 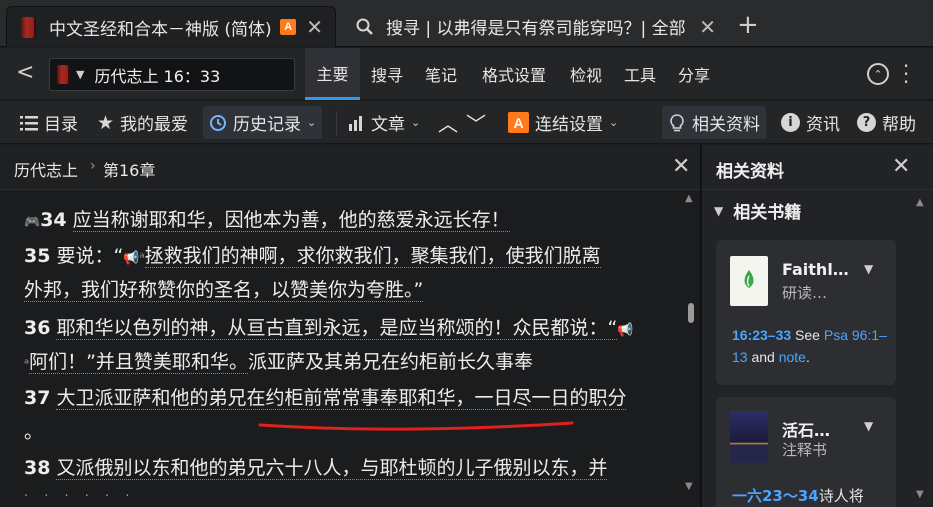 I want to click on star-icon: ★, so click(x=106, y=122).